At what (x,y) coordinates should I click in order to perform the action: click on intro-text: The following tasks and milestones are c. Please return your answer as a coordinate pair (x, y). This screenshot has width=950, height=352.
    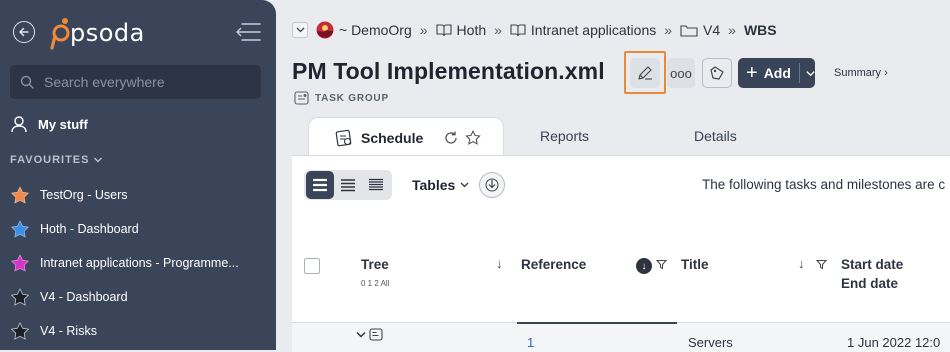
    Looking at the image, I should click on (824, 184).